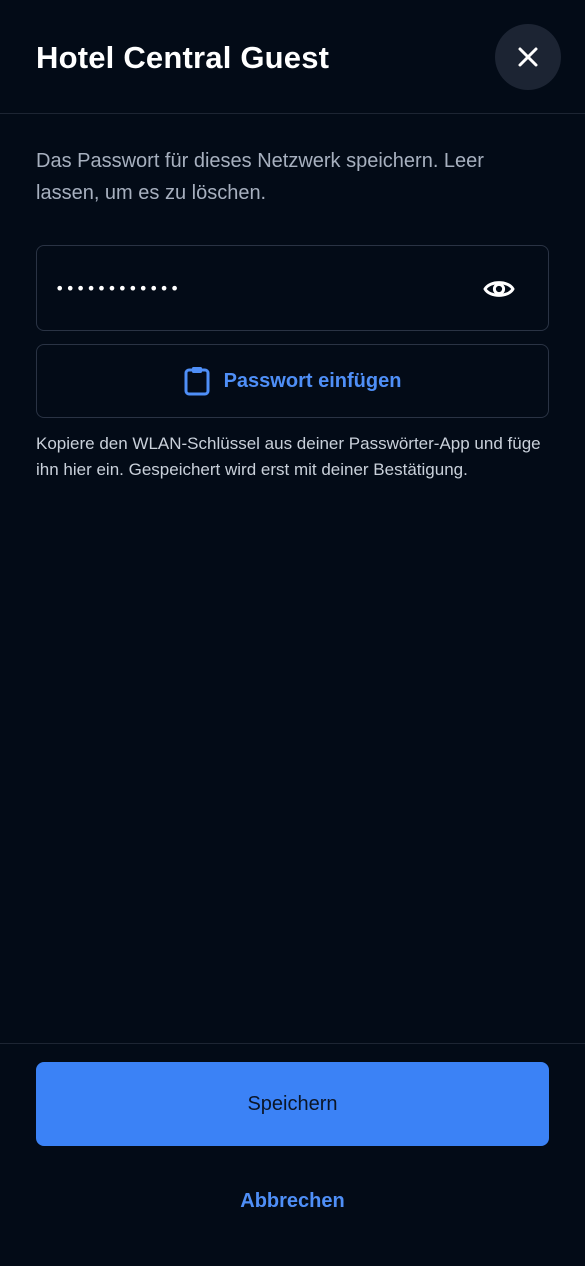  I want to click on close-button, so click(528, 57).